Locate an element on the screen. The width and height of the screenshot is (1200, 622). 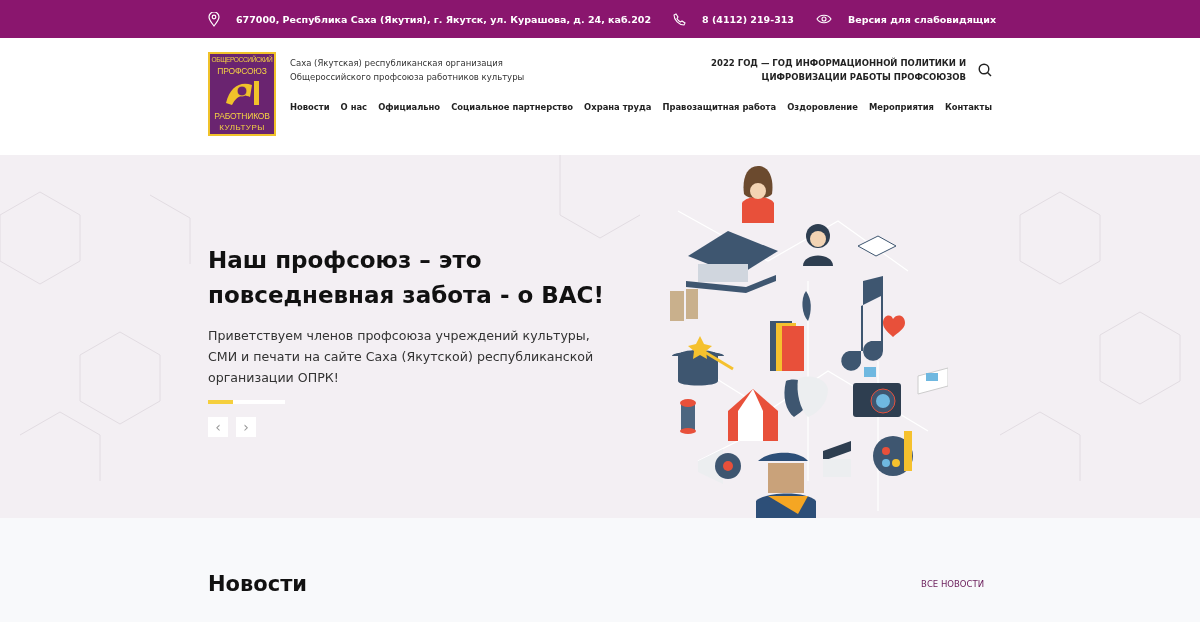
all-news-link: ВСЕ НОВОСТИ is located at coordinates (952, 584).